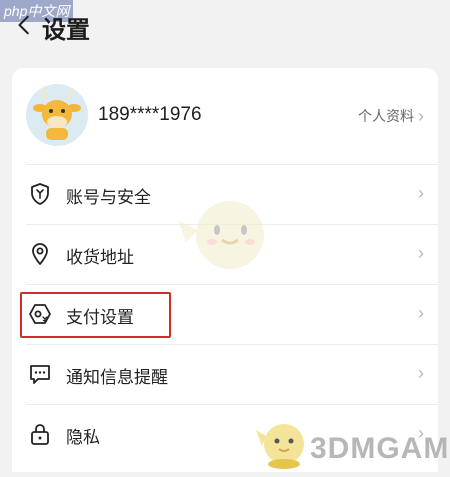 This screenshot has height=477, width=450. I want to click on message-icon, so click(40, 374).